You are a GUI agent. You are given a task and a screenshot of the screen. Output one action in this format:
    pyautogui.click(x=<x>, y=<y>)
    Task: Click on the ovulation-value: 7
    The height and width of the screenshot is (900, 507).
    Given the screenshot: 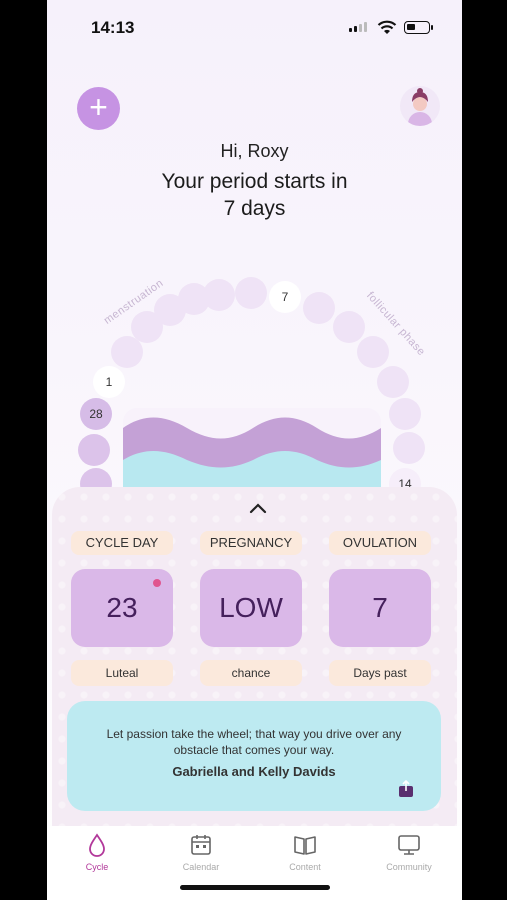 What is the action you would take?
    pyautogui.click(x=380, y=607)
    